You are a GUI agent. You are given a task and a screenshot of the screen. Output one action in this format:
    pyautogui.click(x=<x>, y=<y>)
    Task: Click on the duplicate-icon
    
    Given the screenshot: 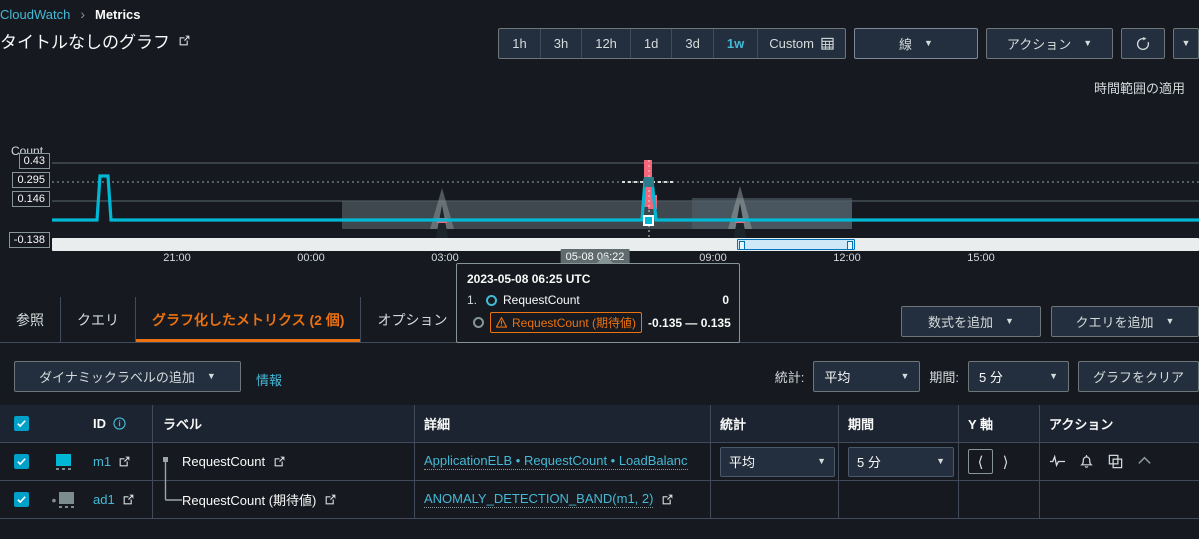 What is the action you would take?
    pyautogui.click(x=1115, y=461)
    